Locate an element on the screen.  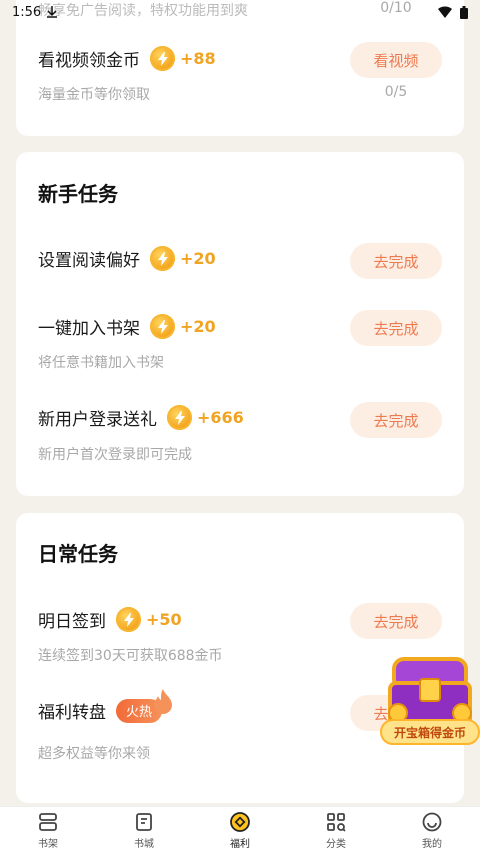
section-title: 新手任务 is located at coordinates (78, 194).